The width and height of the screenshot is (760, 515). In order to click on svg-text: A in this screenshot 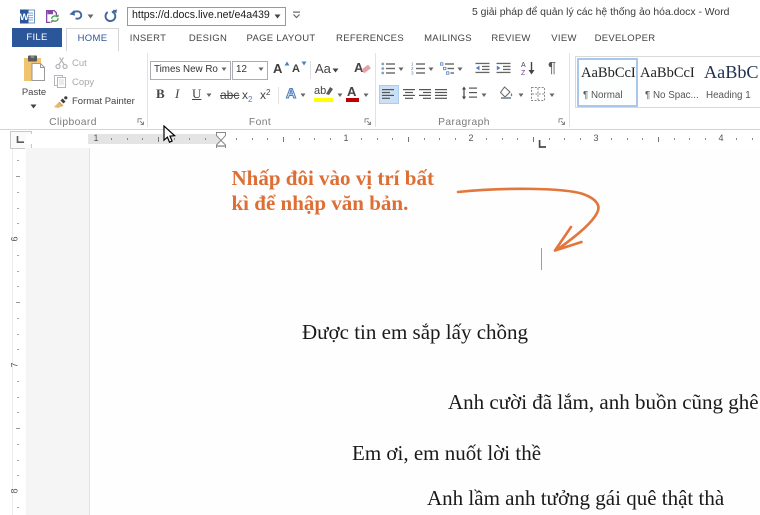, I will do `click(523, 65)`.